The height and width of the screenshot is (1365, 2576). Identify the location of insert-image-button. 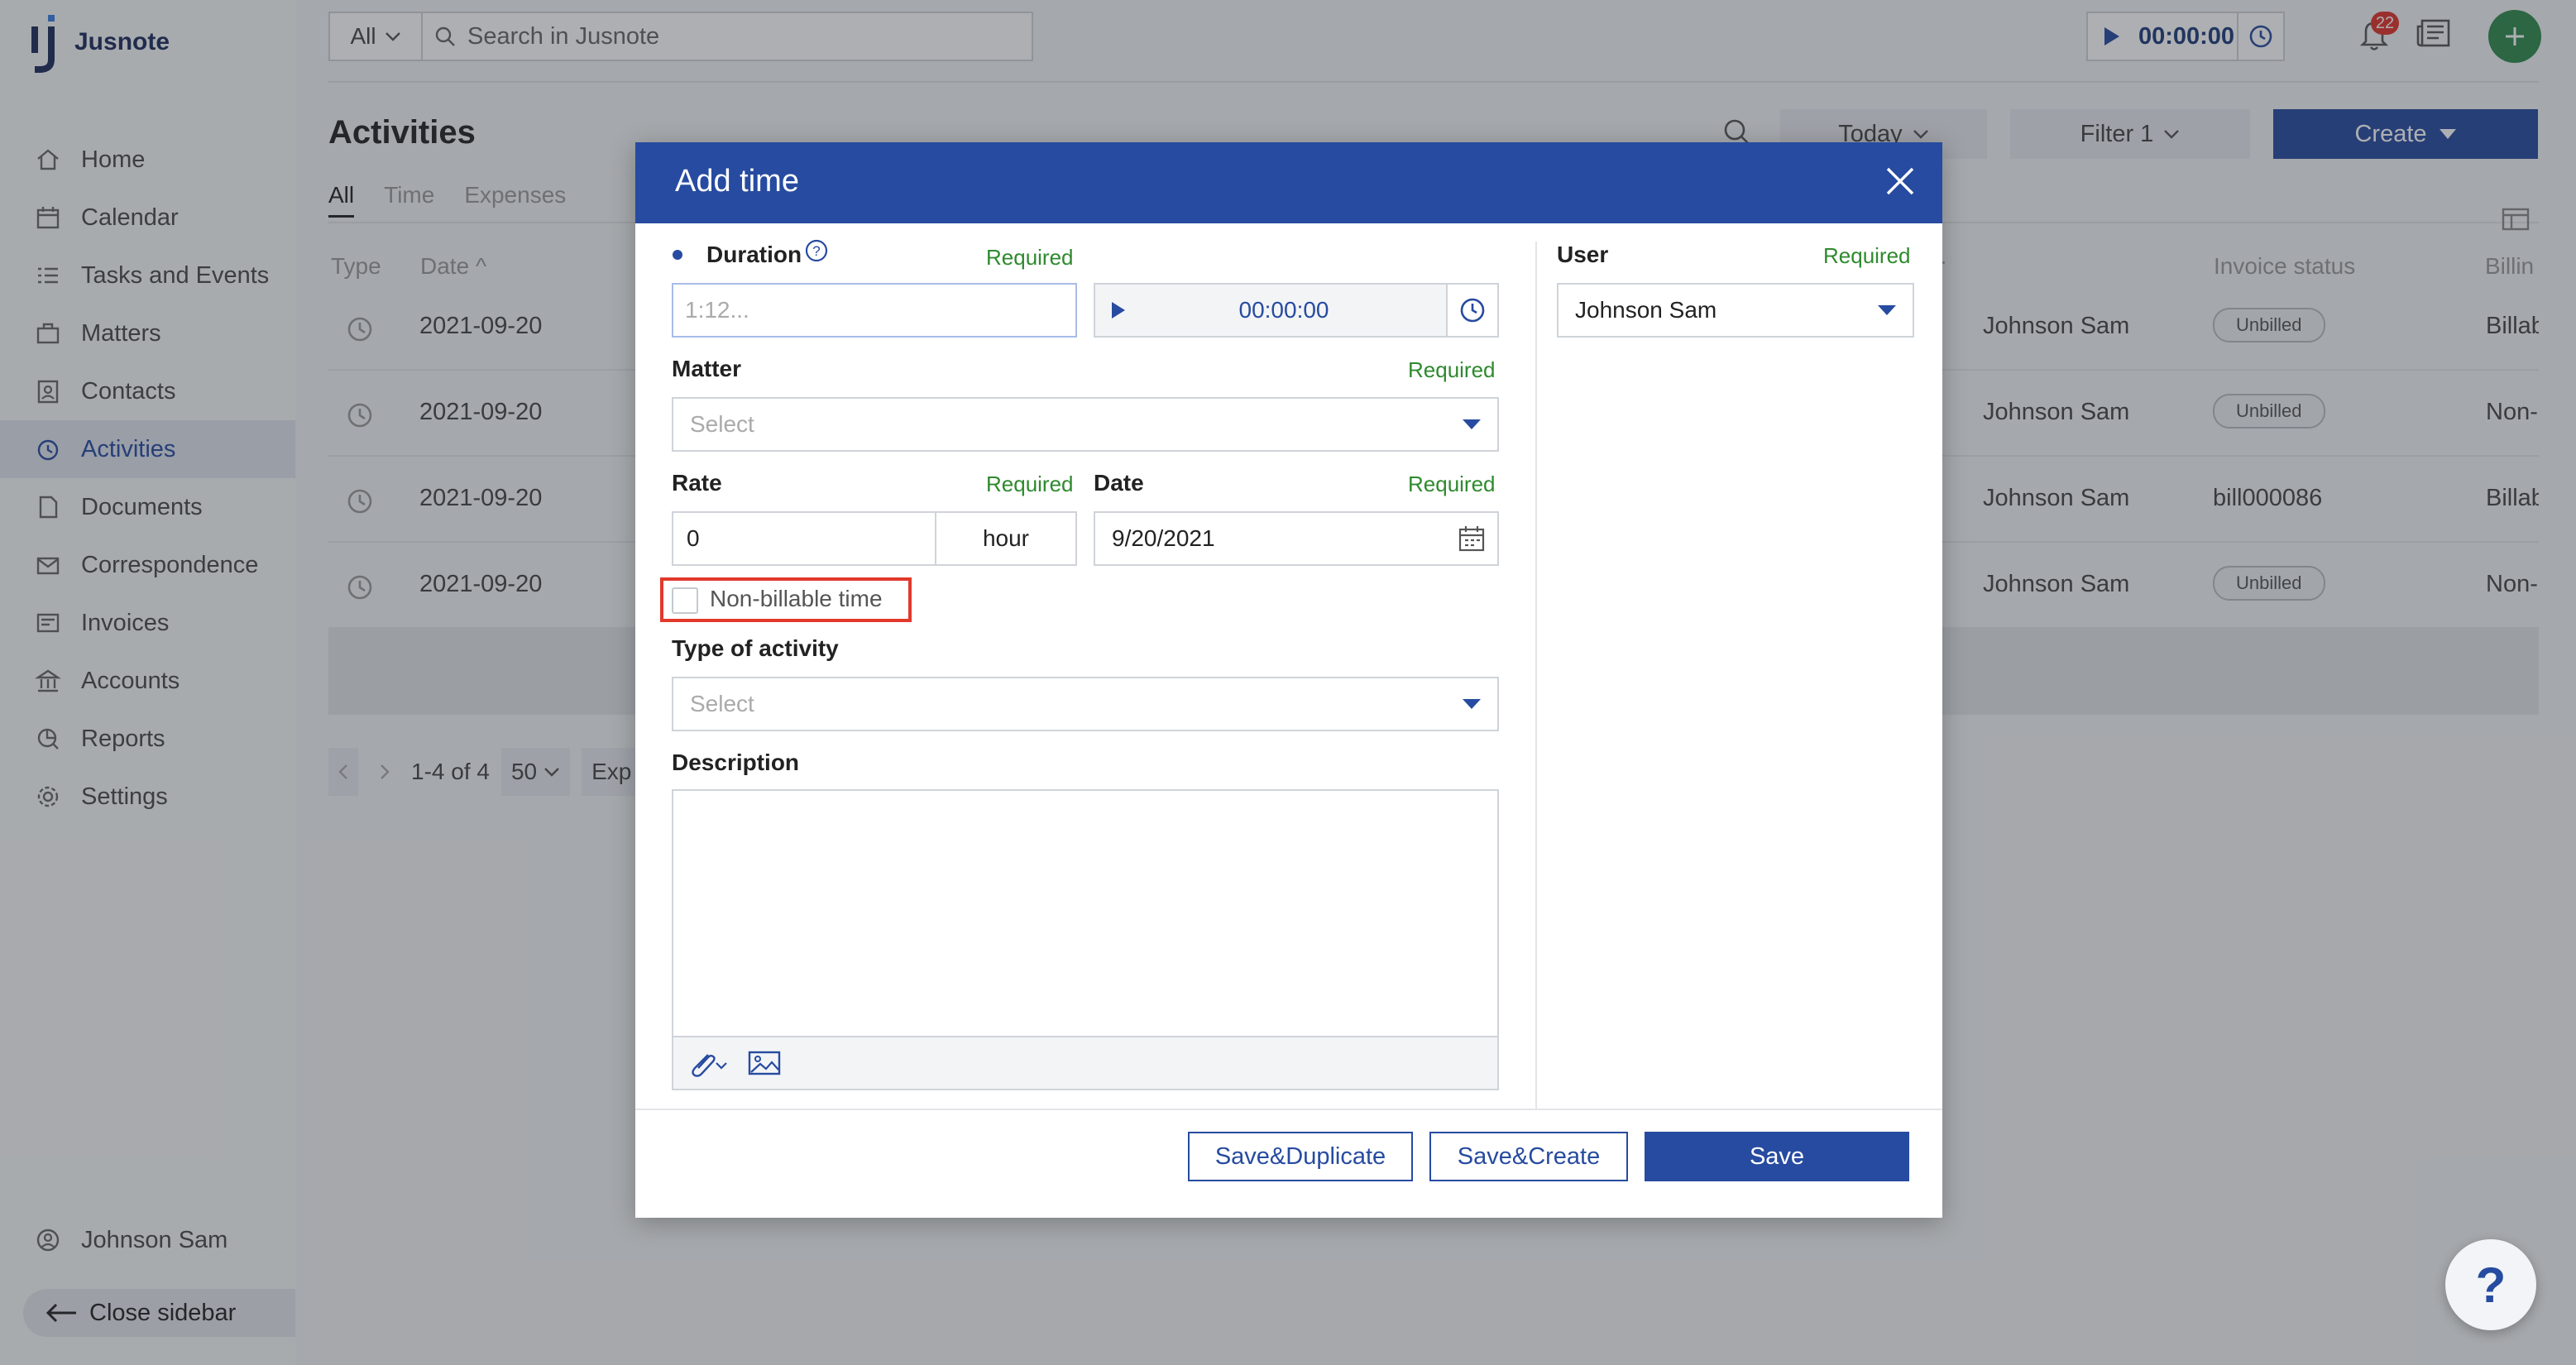
(764, 1063).